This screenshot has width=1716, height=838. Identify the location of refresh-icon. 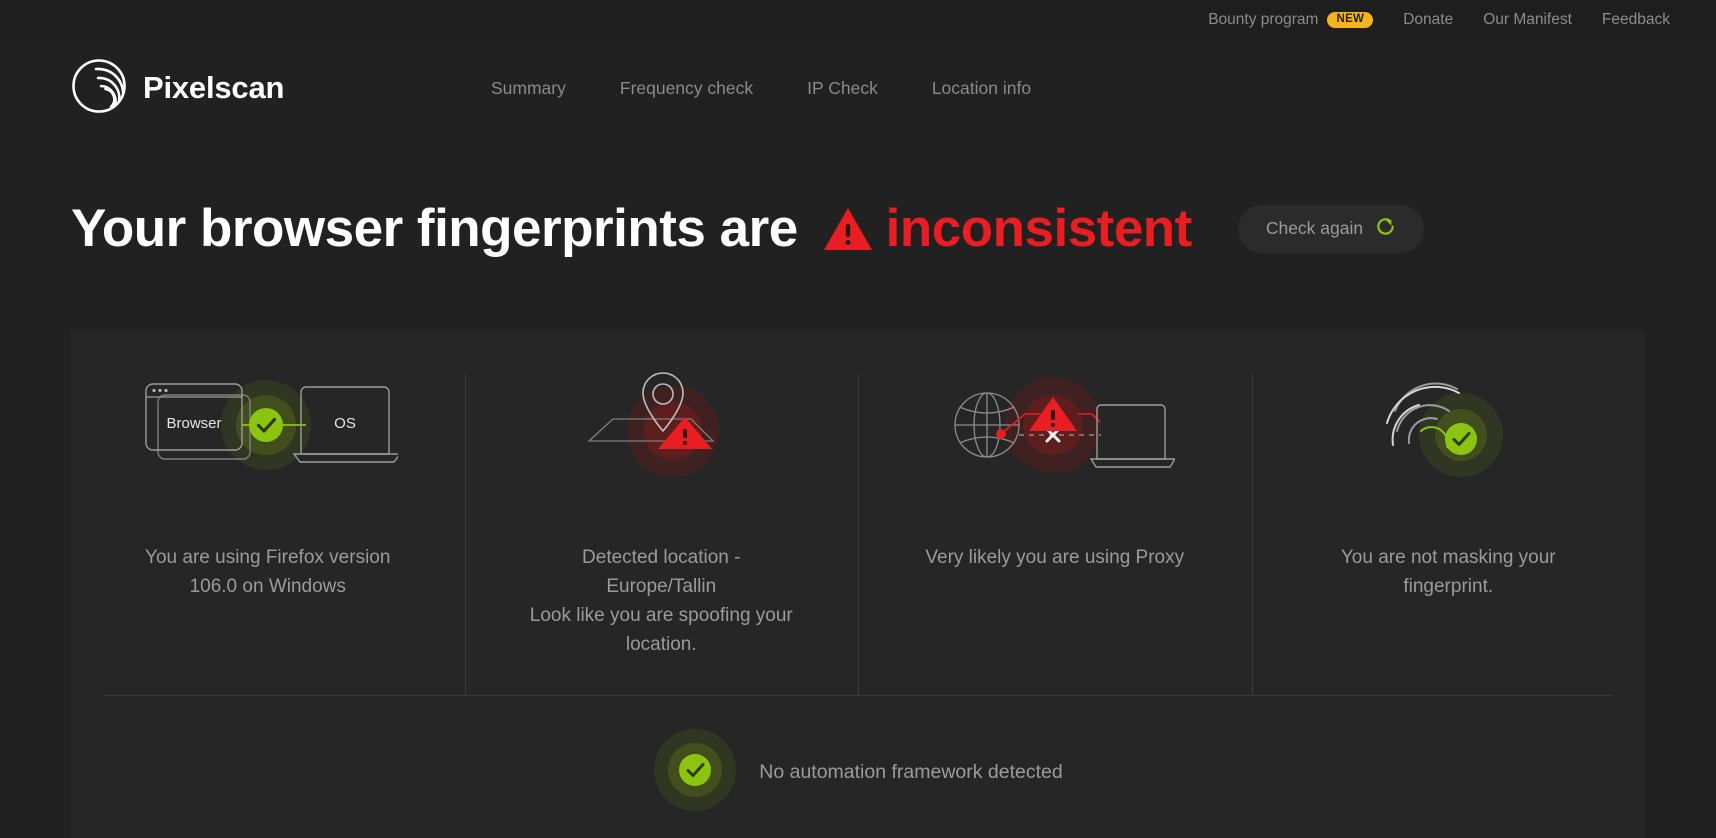
(1385, 229).